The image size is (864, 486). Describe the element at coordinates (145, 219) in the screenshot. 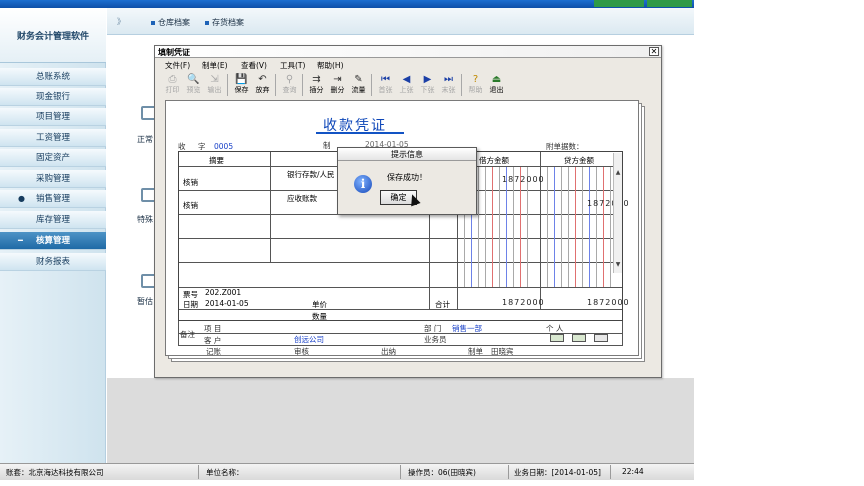

I see `special-label: 特殊` at that location.